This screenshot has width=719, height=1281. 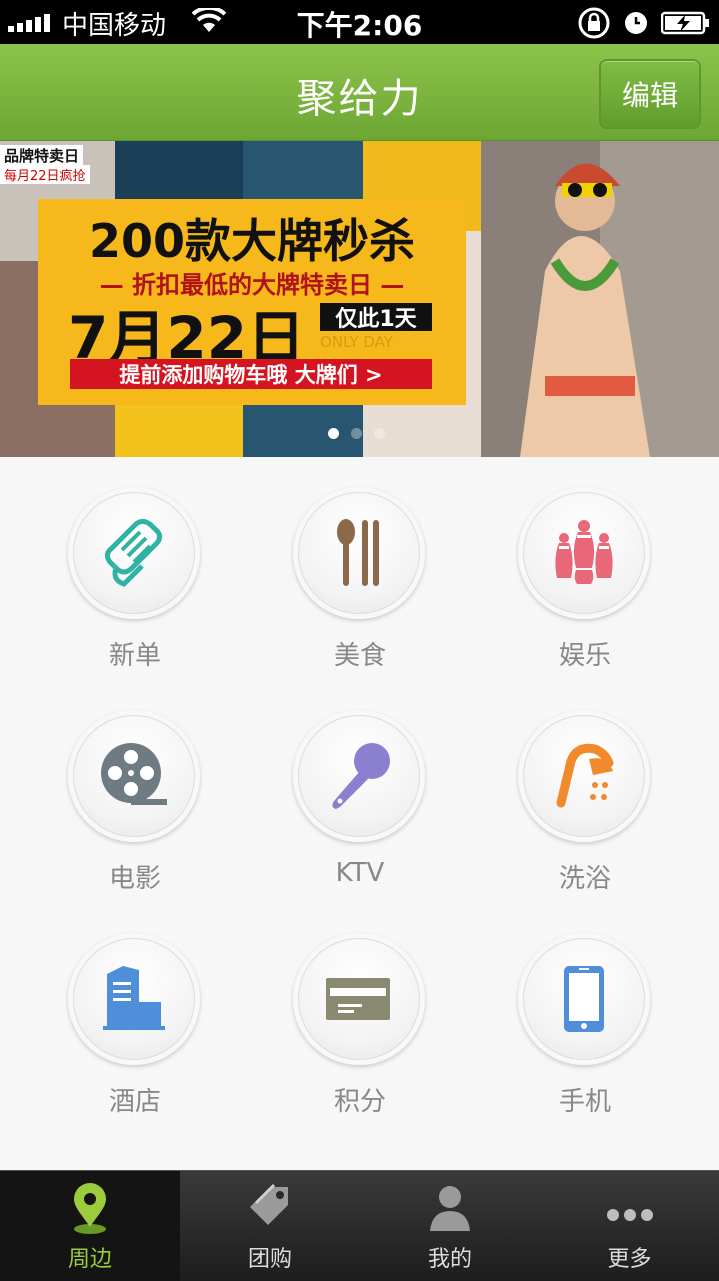 What do you see at coordinates (251, 374) in the screenshot?
I see `ad-cta: 提前添加购物车哦 大牌们 >` at bounding box center [251, 374].